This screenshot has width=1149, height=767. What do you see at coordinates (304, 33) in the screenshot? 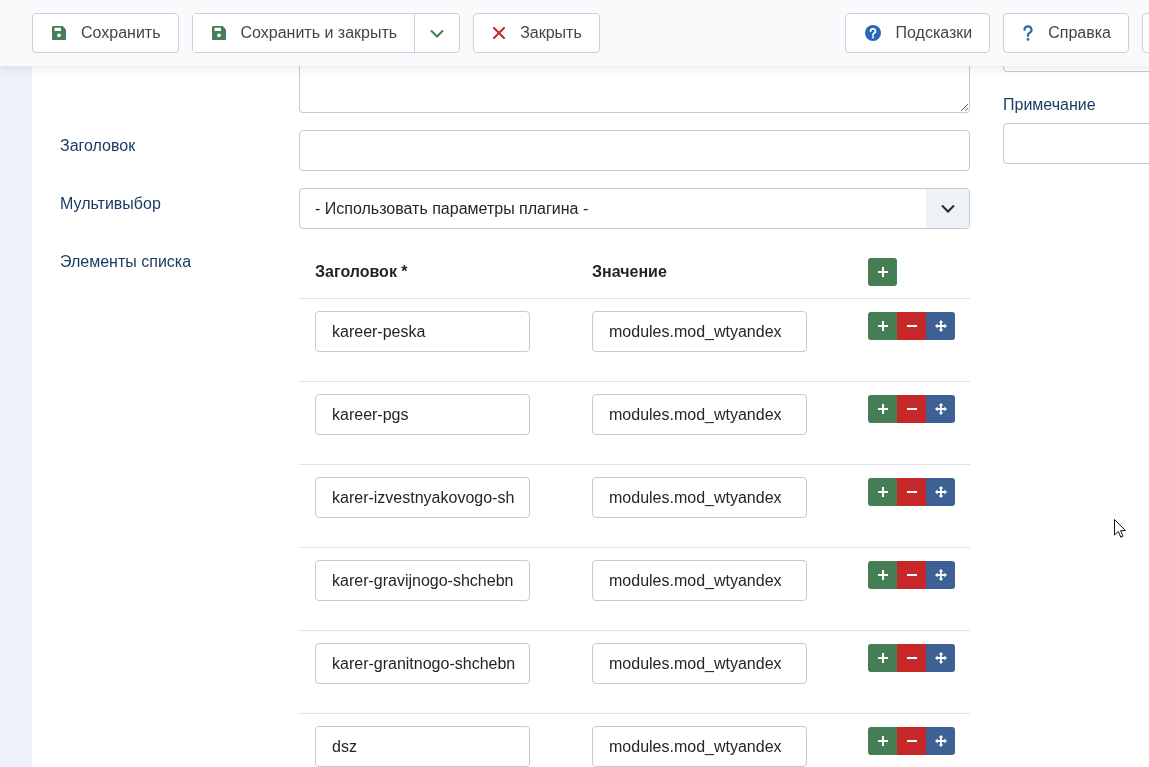
I see `toolbar-button: Сохранить и закрыть` at bounding box center [304, 33].